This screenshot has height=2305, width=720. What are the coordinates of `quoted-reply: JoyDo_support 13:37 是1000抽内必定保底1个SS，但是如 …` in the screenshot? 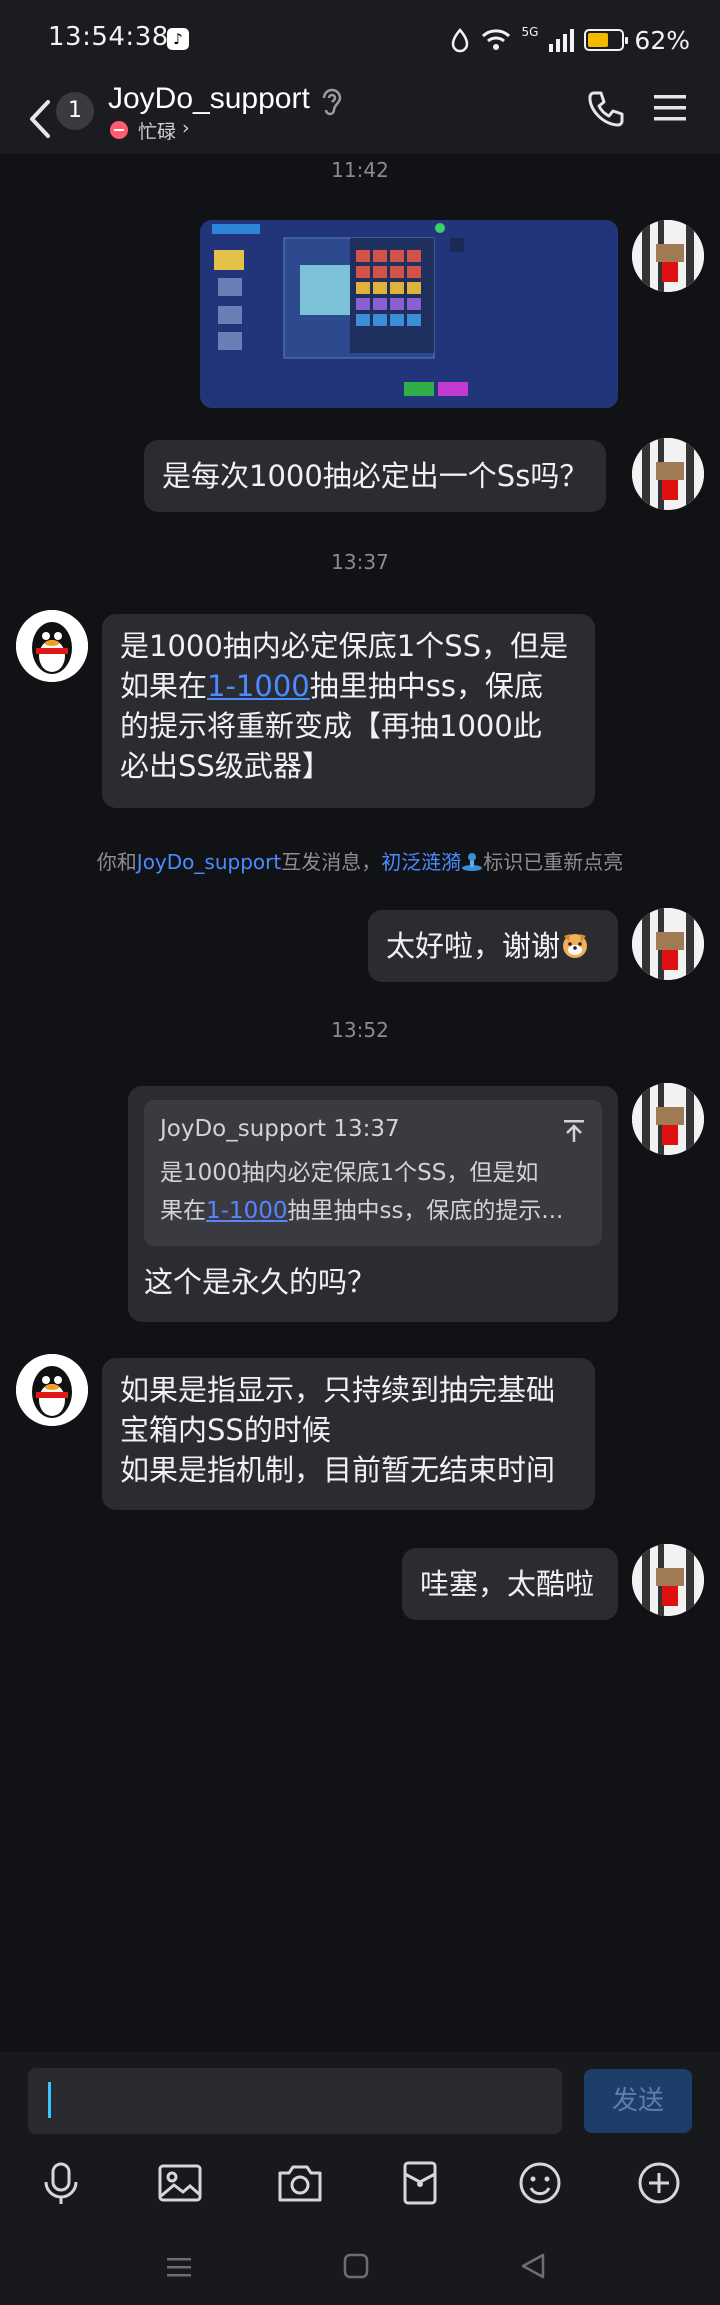 It's located at (373, 1173).